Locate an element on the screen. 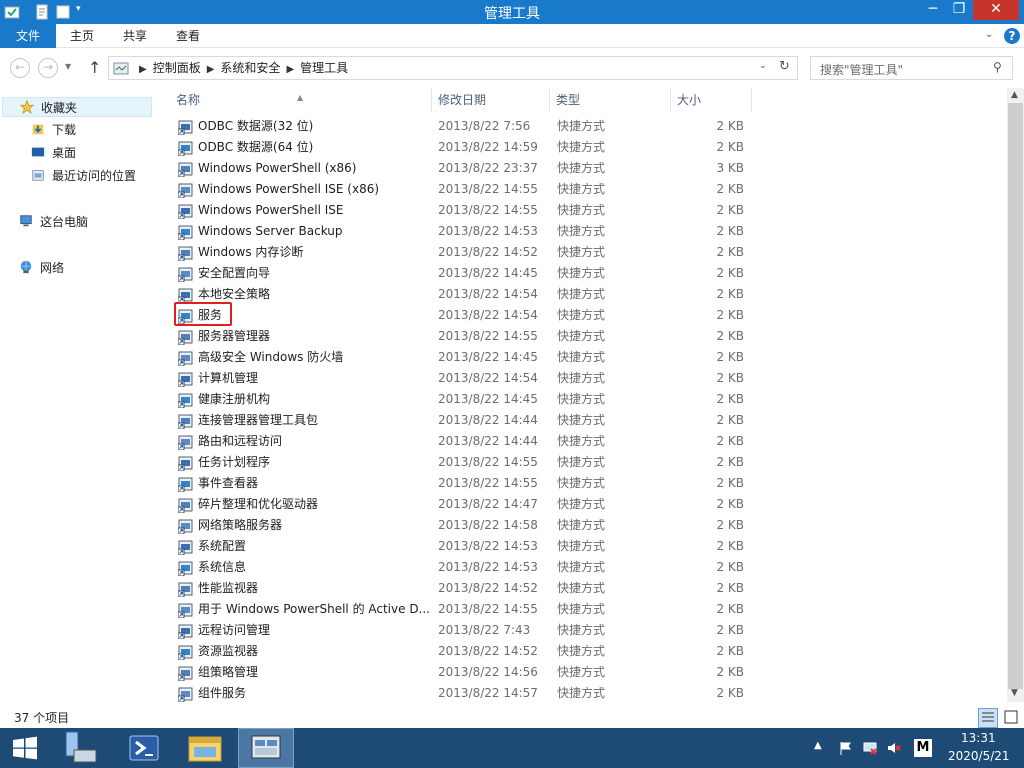 This screenshot has height=768, width=1024. file-row: 本地安全策略 2013/8/22 14:54 快捷方式 2 KB is located at coordinates (470, 294).